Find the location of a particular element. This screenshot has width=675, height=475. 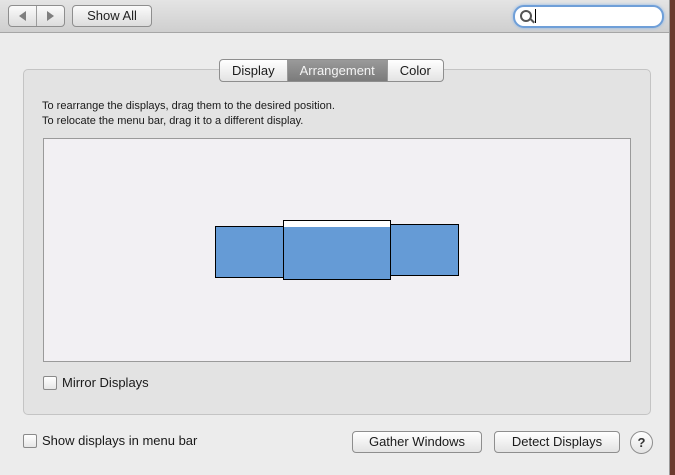

detect-displays-button: Detect Displays is located at coordinates (557, 442).